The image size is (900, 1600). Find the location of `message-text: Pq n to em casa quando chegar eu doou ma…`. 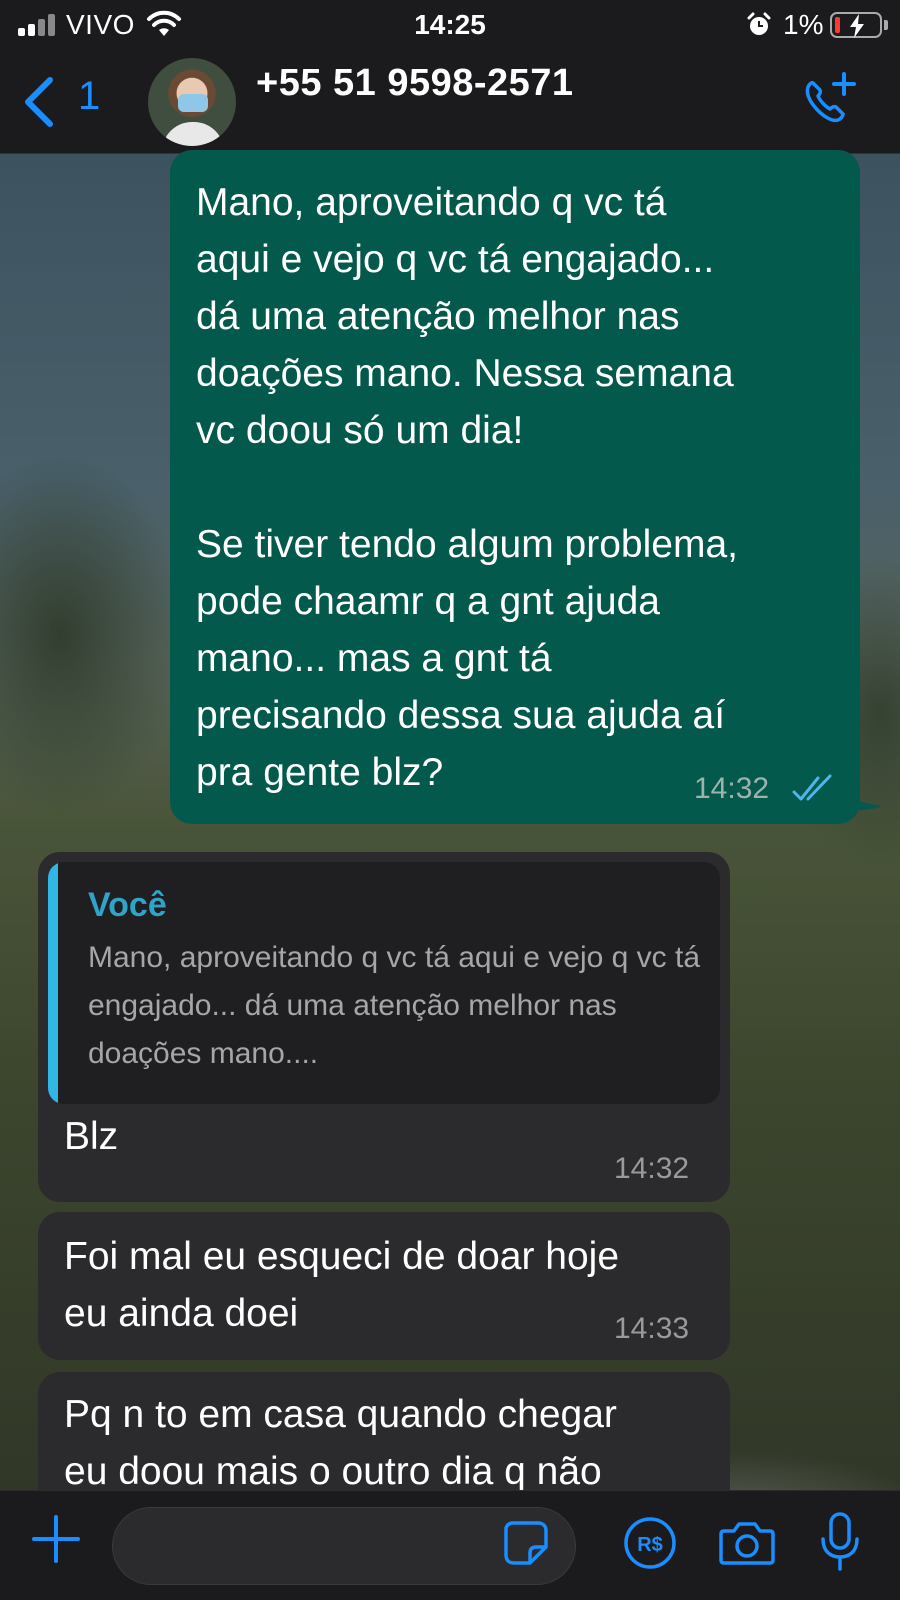

message-text: Pq n to em casa quando chegar eu doou ma… is located at coordinates (340, 1443).